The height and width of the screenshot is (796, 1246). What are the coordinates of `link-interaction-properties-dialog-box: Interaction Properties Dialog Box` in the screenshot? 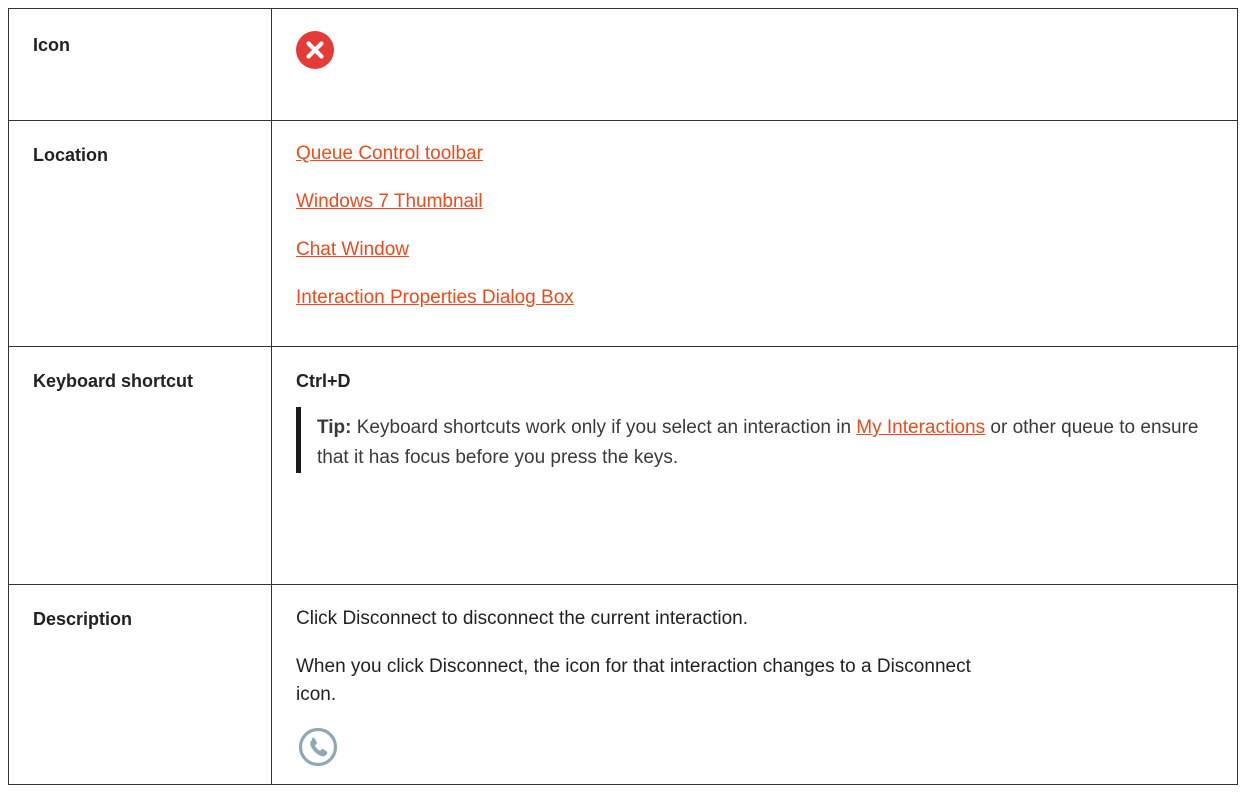 It's located at (766, 298).